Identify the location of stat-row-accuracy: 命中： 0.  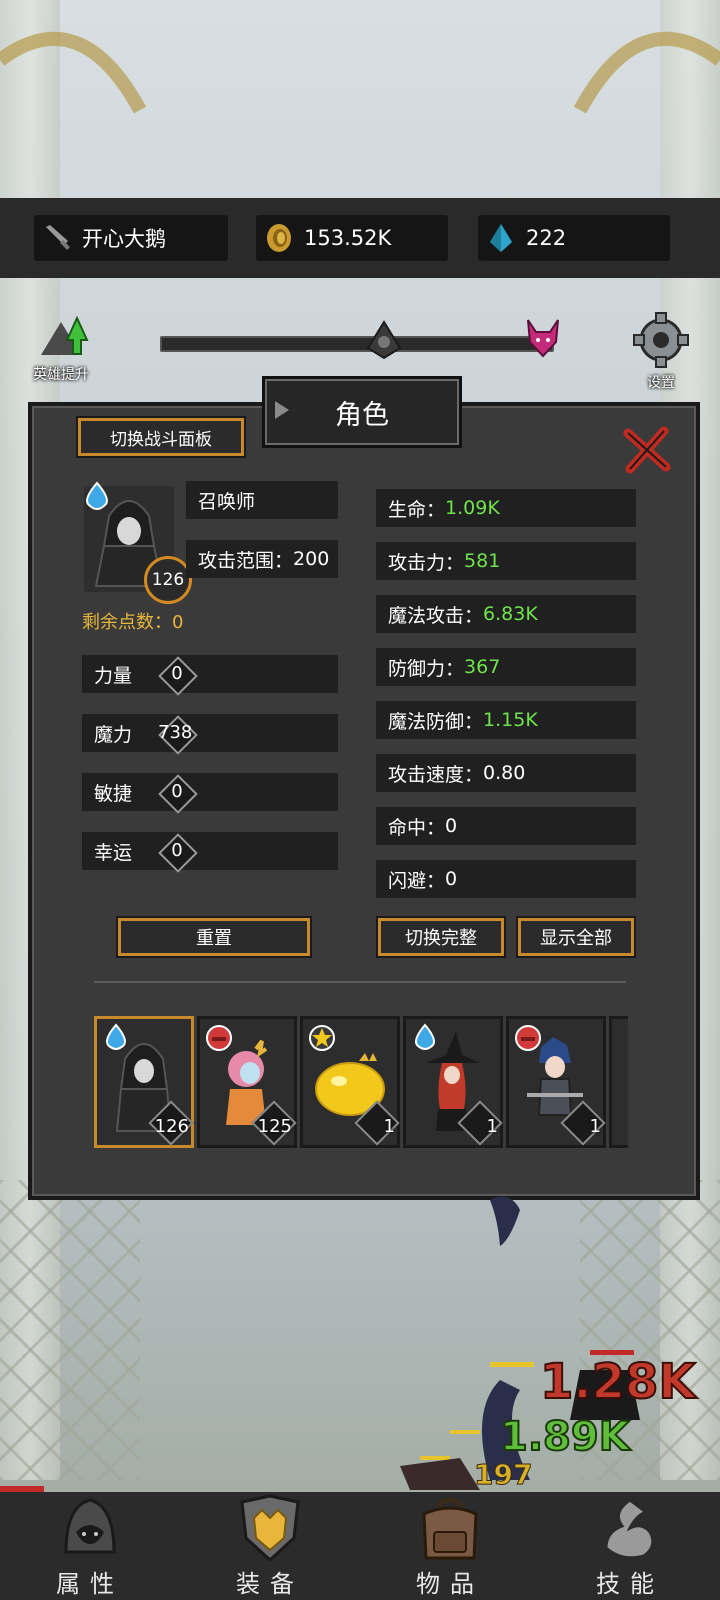
(506, 826).